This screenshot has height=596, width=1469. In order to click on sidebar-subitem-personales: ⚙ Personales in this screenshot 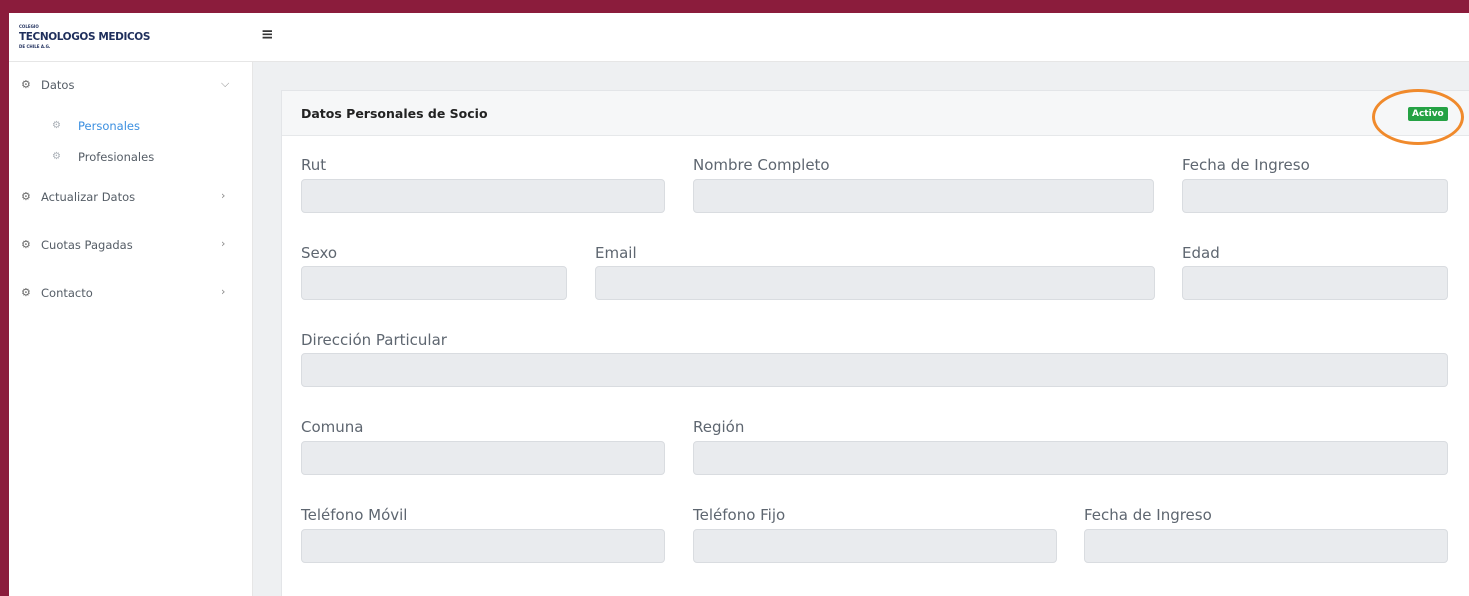, I will do `click(130, 127)`.